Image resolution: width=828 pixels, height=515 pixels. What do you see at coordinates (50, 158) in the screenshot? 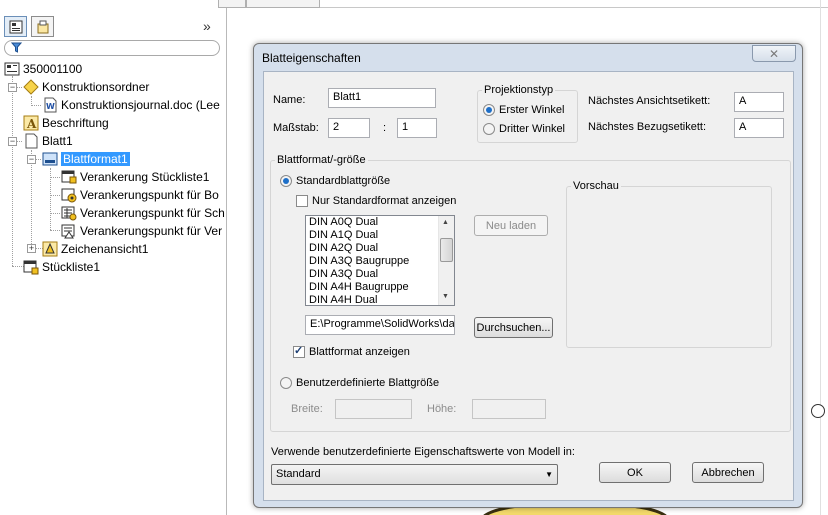
I see `sheet-format-icon` at bounding box center [50, 158].